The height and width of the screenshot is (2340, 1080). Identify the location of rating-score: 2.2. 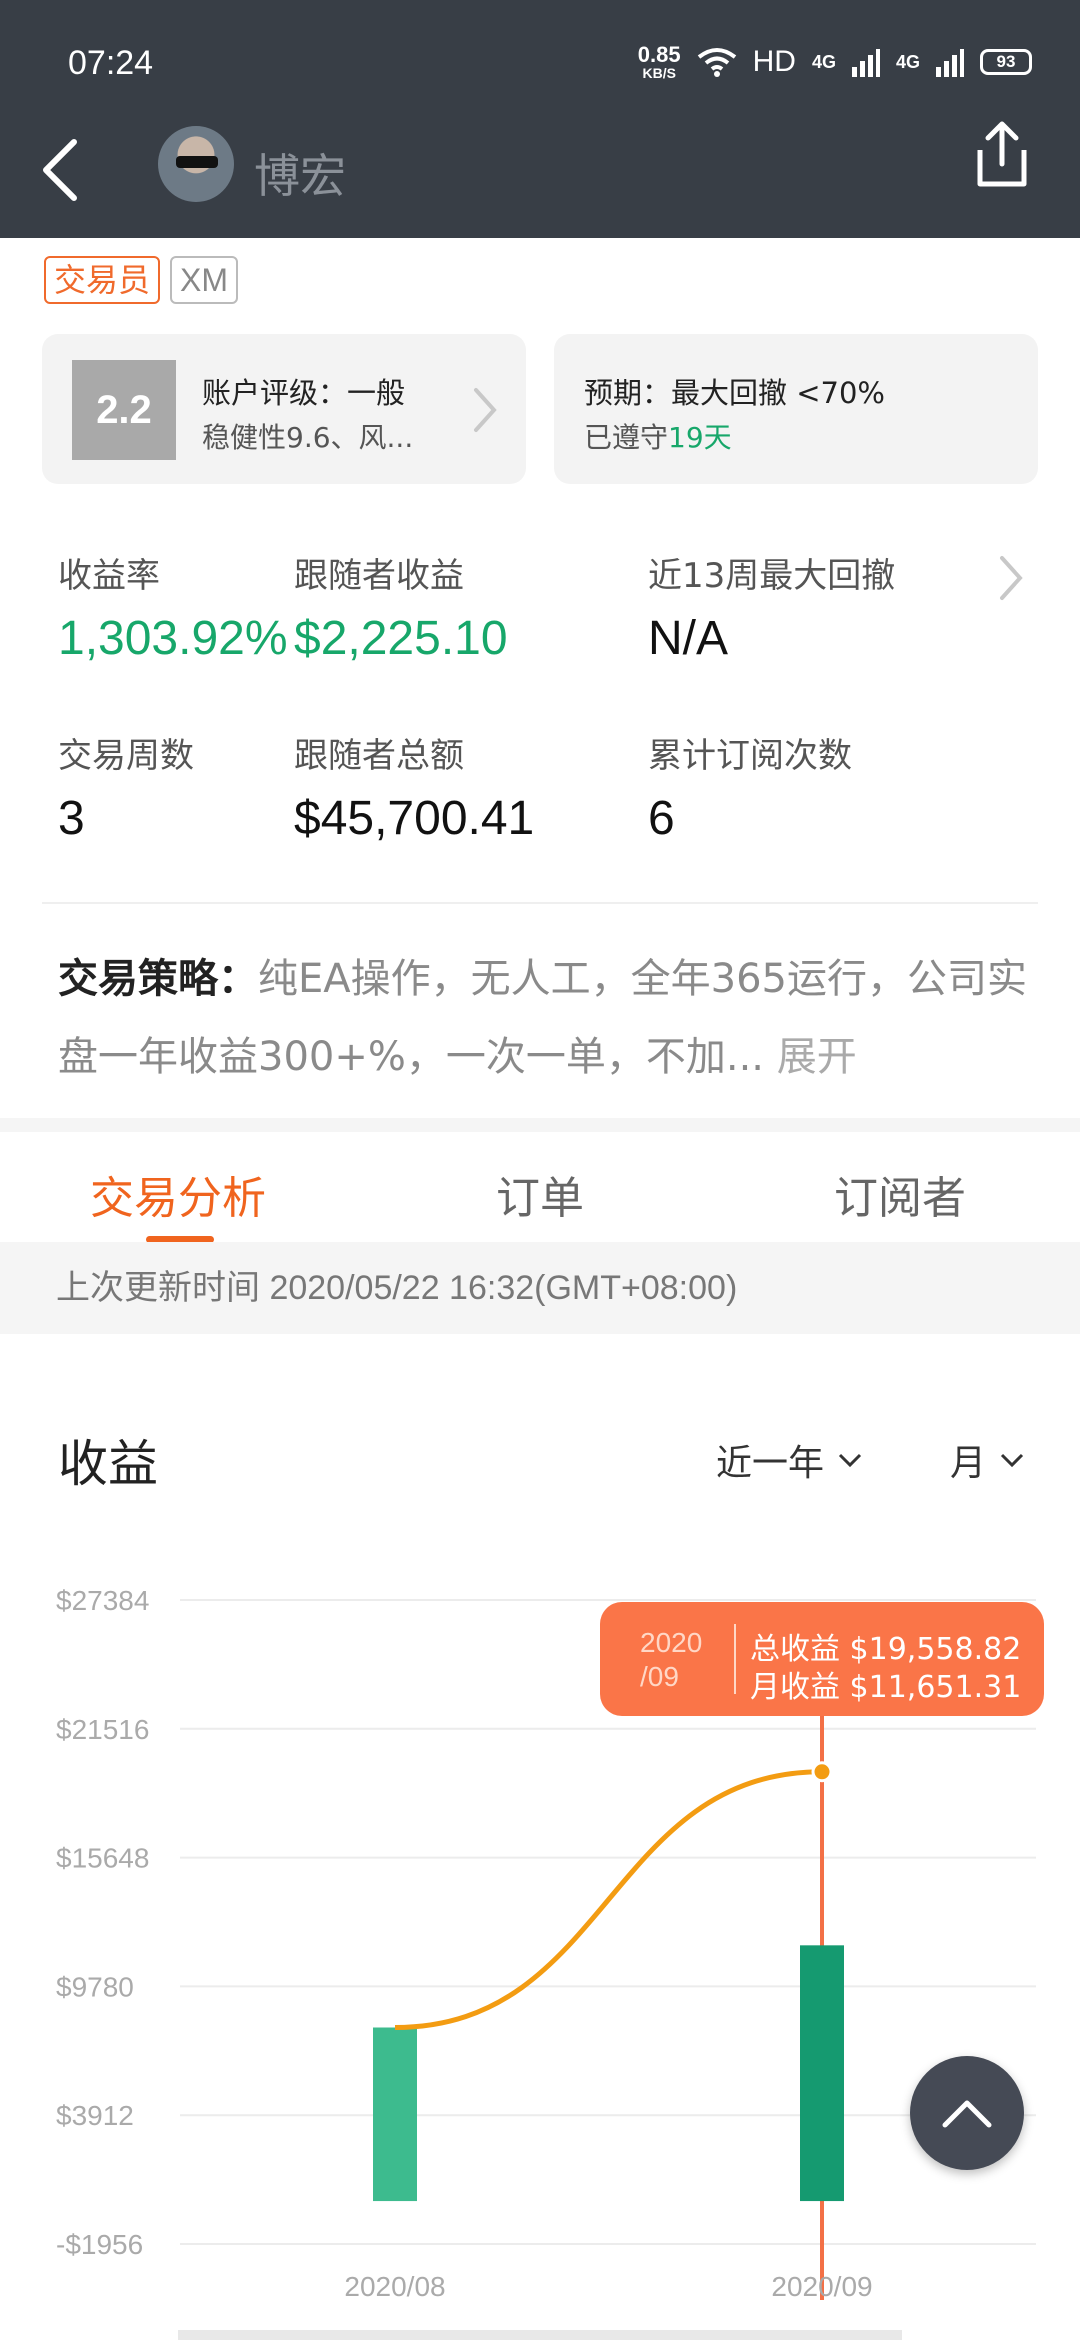
(124, 410).